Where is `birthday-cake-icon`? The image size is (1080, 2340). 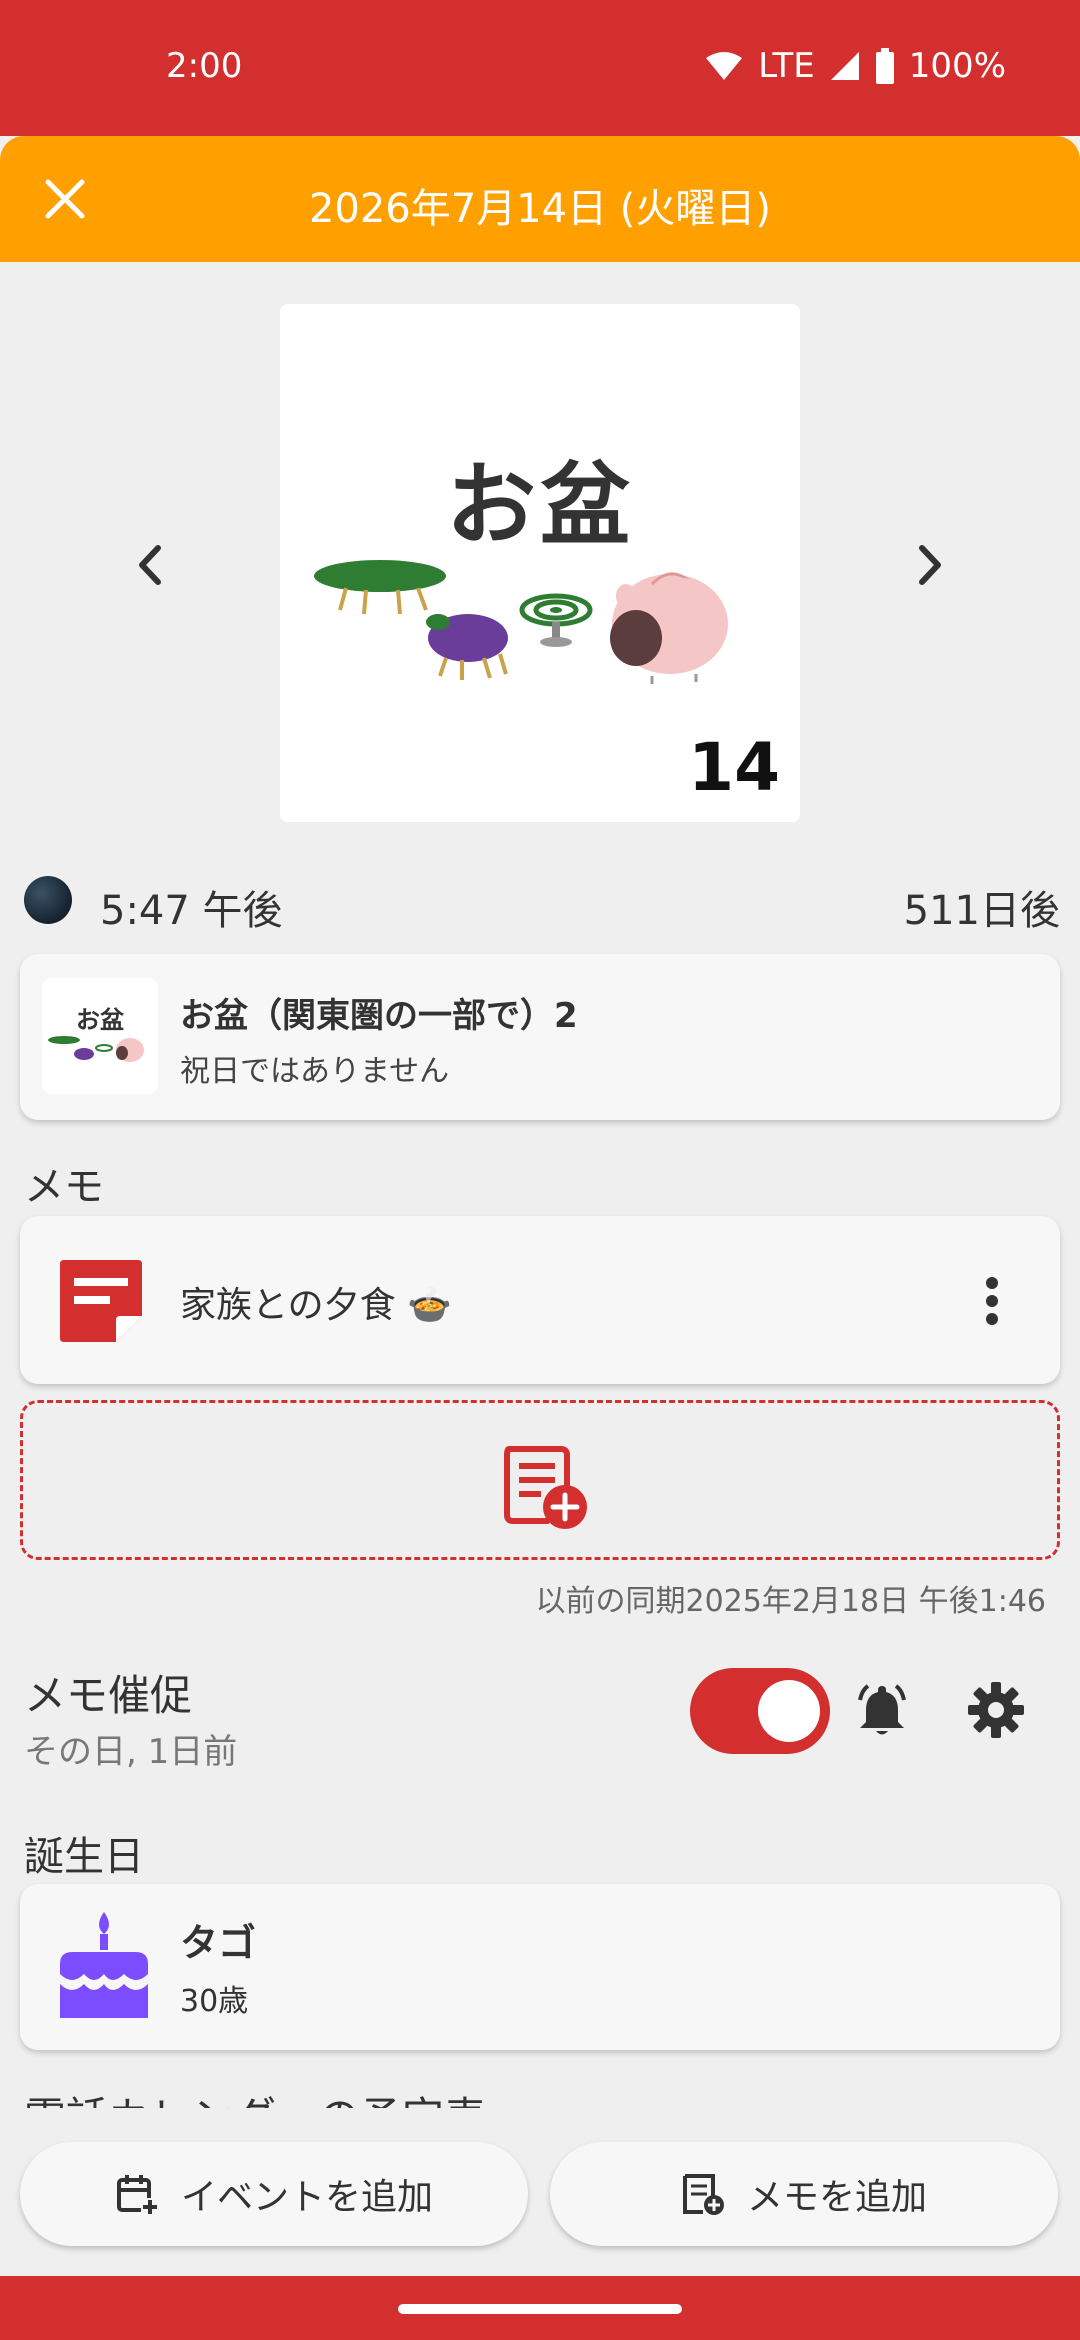 birthday-cake-icon is located at coordinates (104, 1965).